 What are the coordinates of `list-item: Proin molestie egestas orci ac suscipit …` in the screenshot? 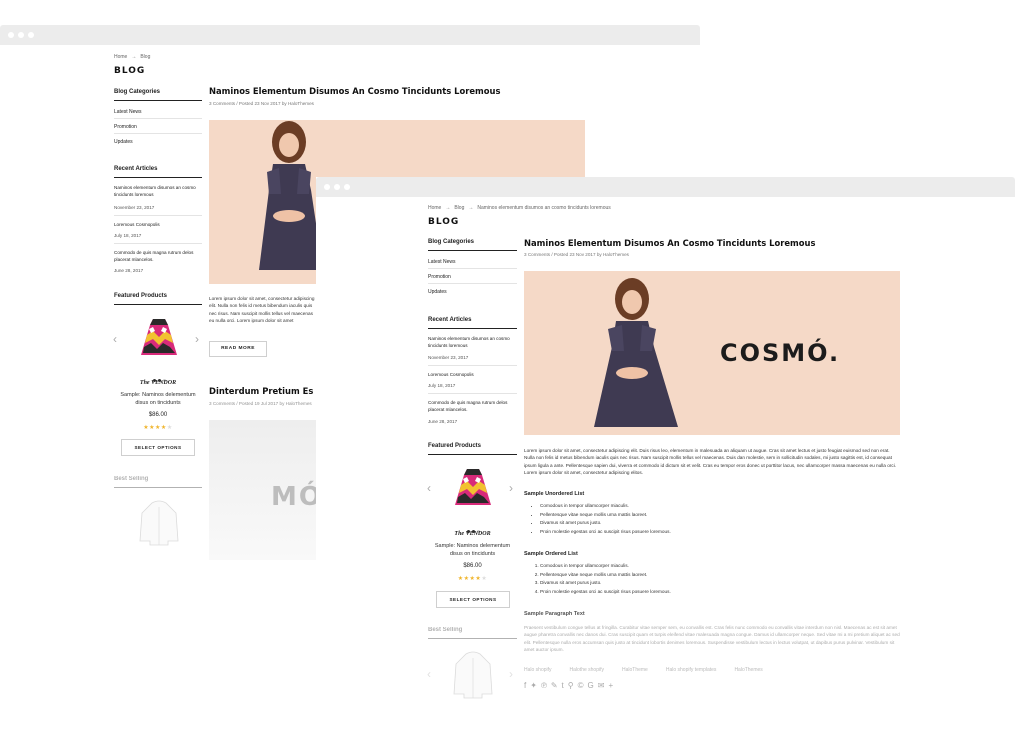 It's located at (690, 592).